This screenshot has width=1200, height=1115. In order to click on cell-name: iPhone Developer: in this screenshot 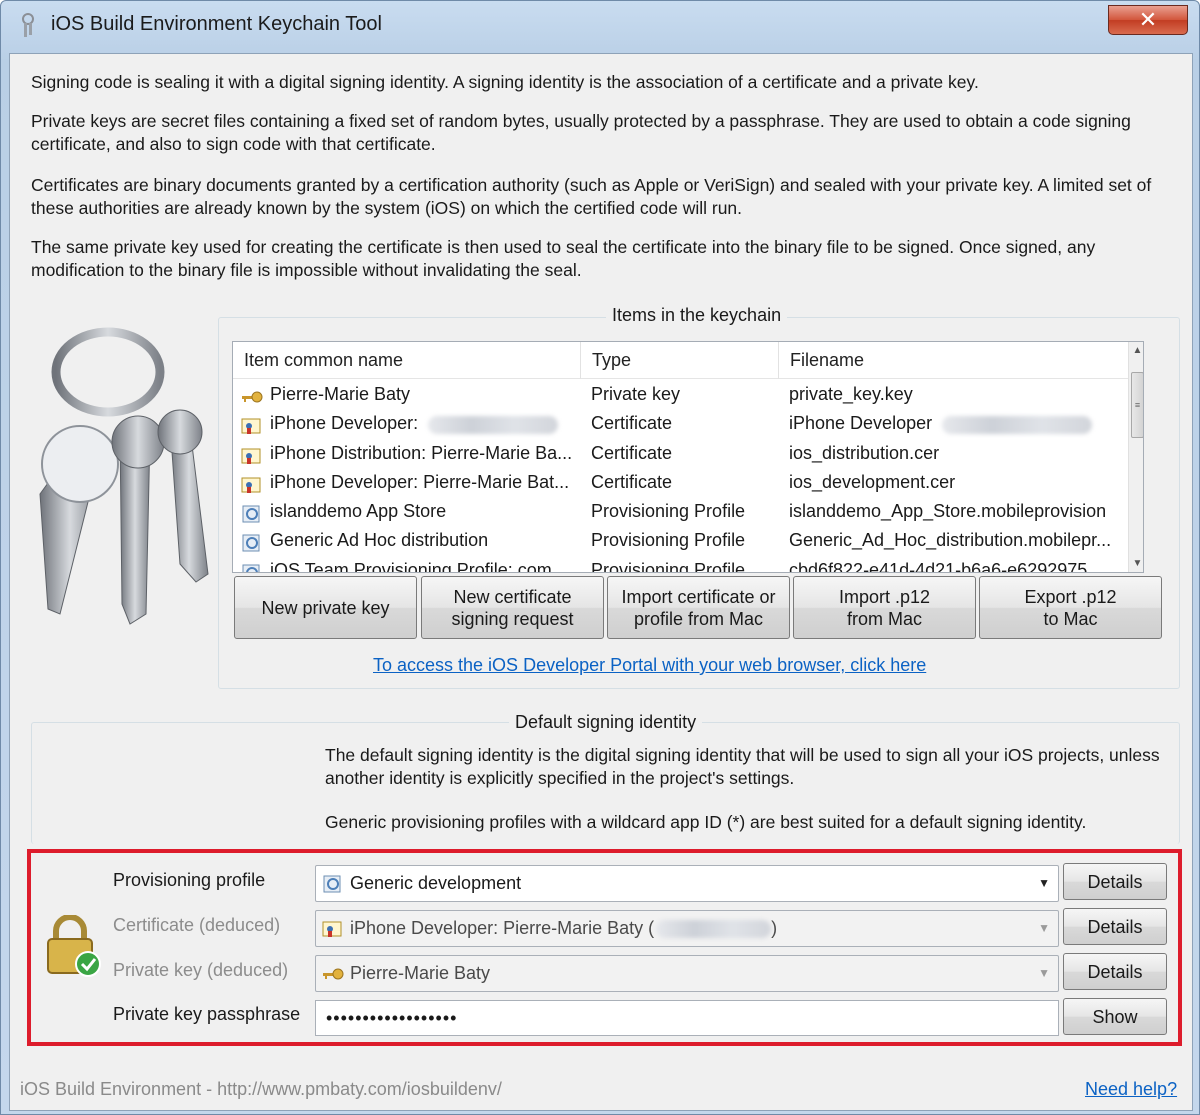, I will do `click(422, 423)`.